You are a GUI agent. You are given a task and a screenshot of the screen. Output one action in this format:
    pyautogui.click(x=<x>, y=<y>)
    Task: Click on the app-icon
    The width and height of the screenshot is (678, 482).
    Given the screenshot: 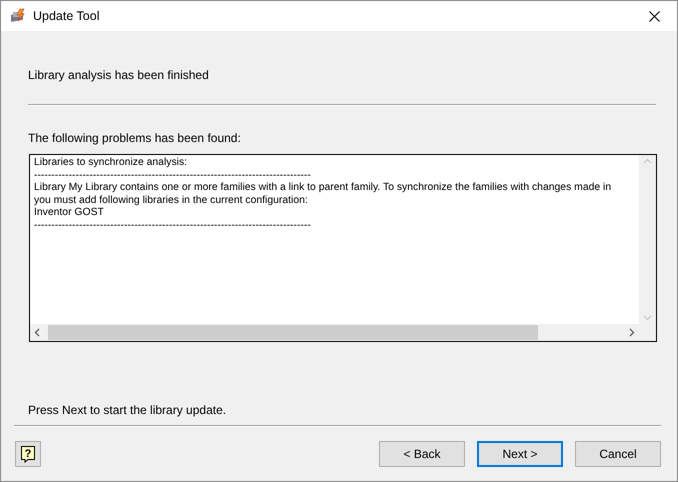 What is the action you would take?
    pyautogui.click(x=18, y=16)
    